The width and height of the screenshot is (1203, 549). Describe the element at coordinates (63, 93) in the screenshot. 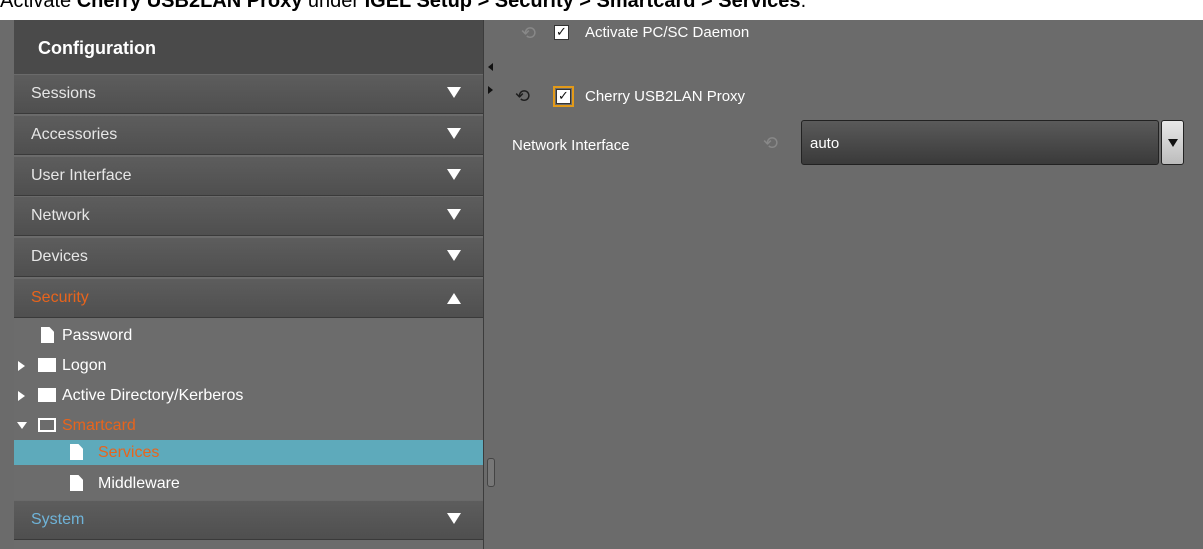

I see `section-label: Sessions` at that location.